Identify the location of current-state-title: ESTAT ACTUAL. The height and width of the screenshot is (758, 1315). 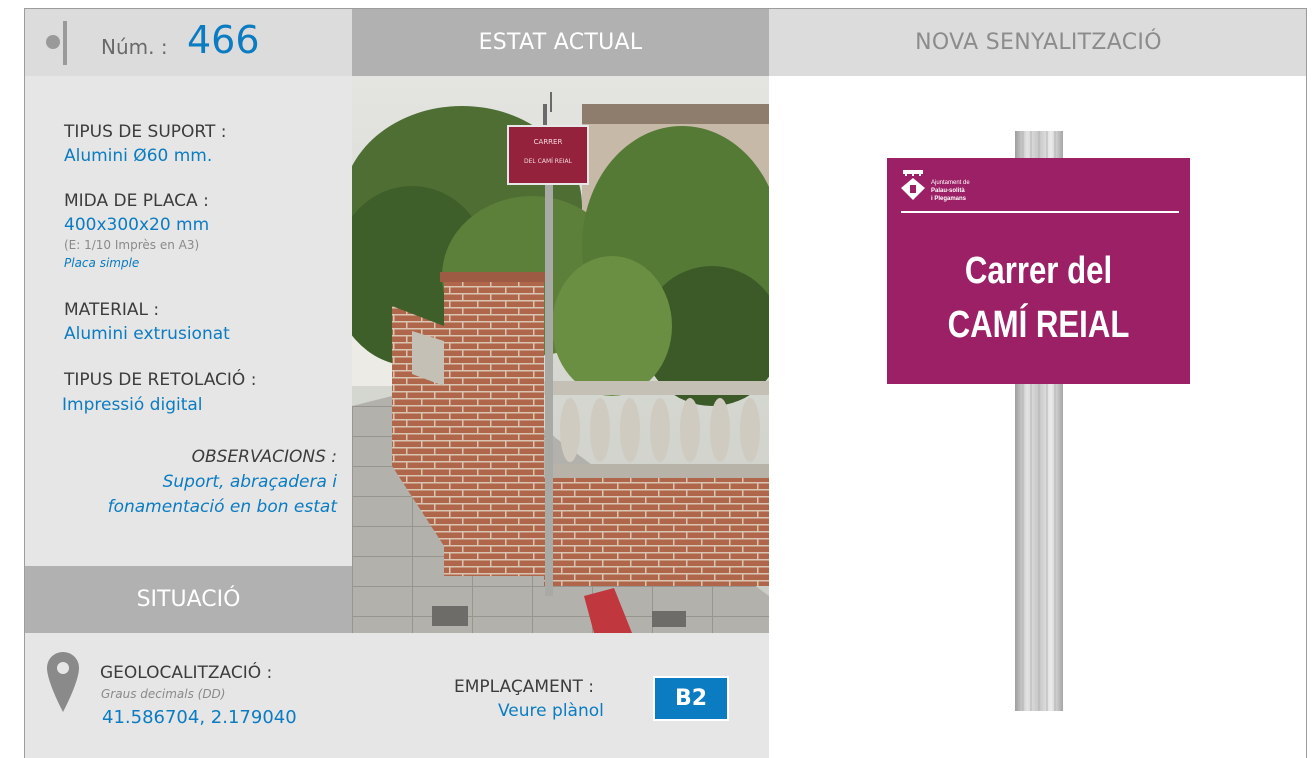
(560, 42).